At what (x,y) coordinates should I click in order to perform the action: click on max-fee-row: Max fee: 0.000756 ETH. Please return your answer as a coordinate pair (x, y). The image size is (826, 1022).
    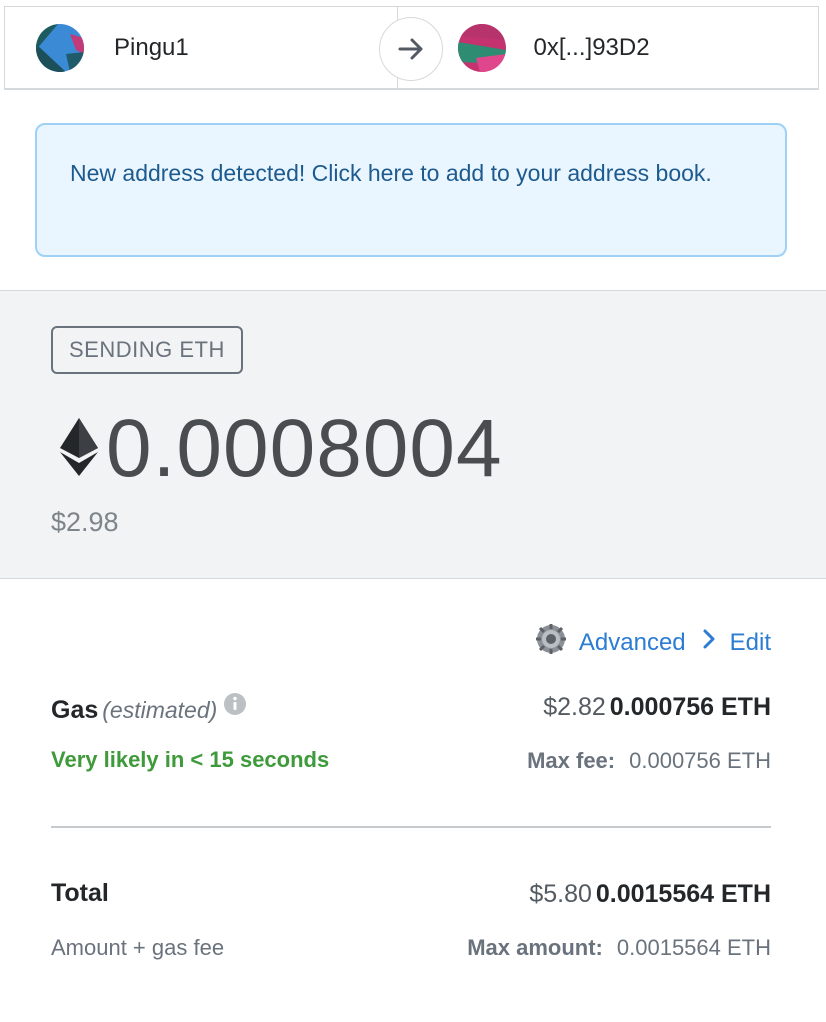
    Looking at the image, I should click on (649, 761).